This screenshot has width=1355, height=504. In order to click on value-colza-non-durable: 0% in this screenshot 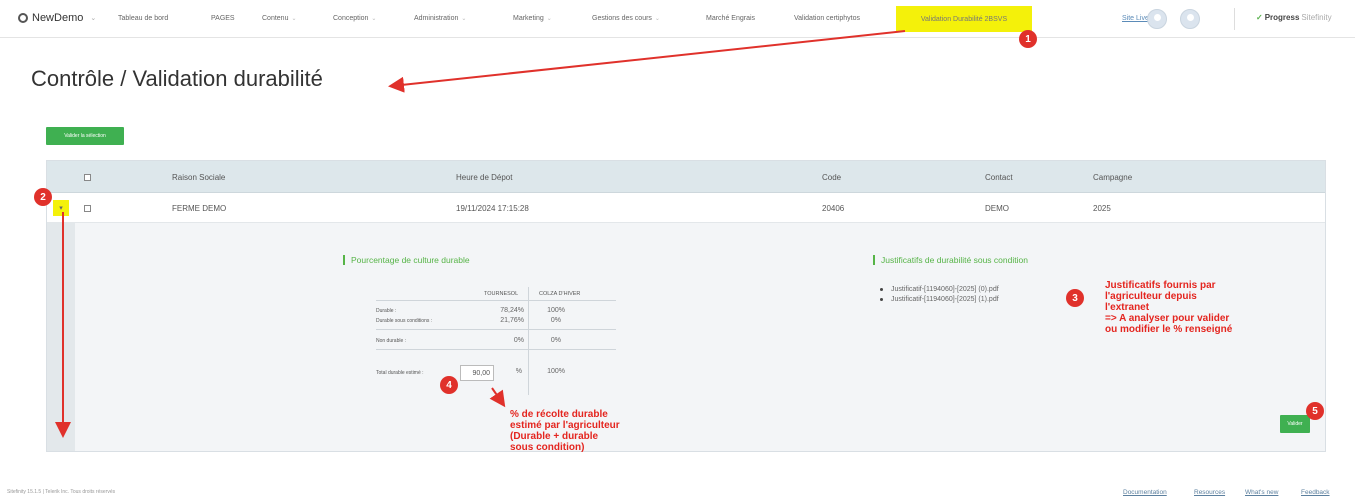, I will do `click(555, 340)`.